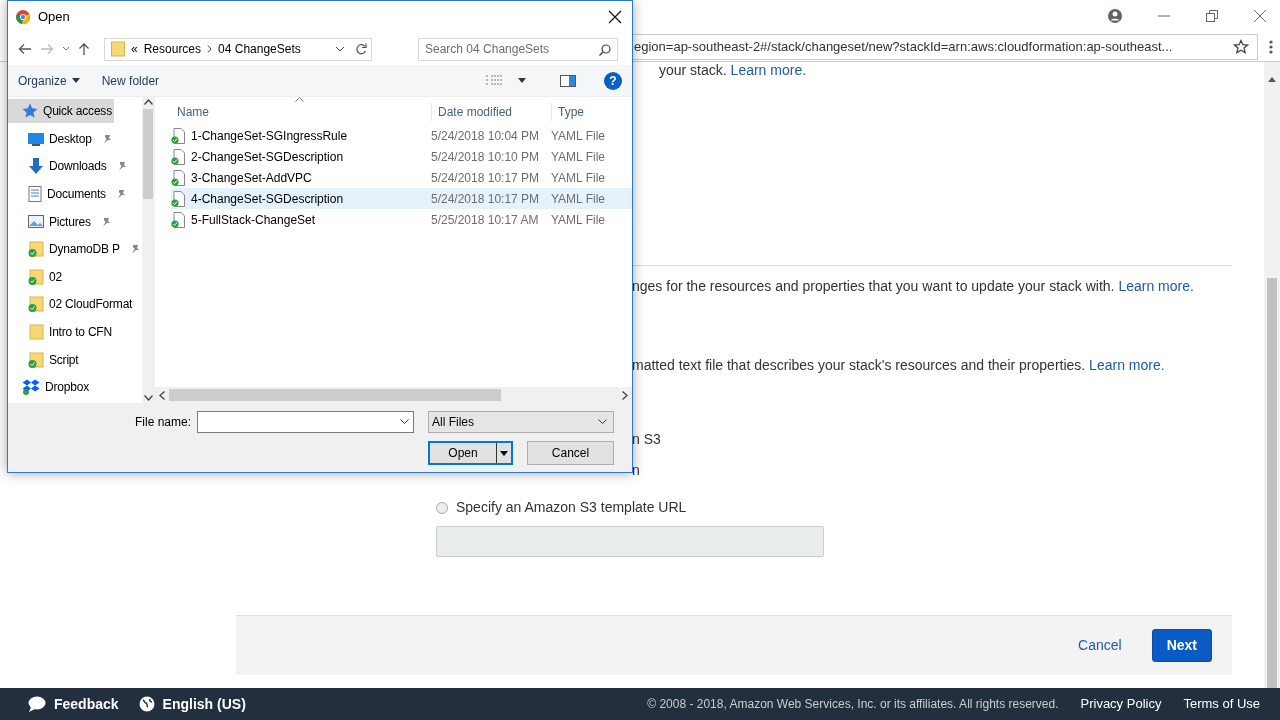 The width and height of the screenshot is (1280, 720). Describe the element at coordinates (853, 704) in the screenshot. I see `copyright-text: © 2008 - 2018, Amazon Web Services, Inc. or its affiliates. All rights reserved.` at that location.